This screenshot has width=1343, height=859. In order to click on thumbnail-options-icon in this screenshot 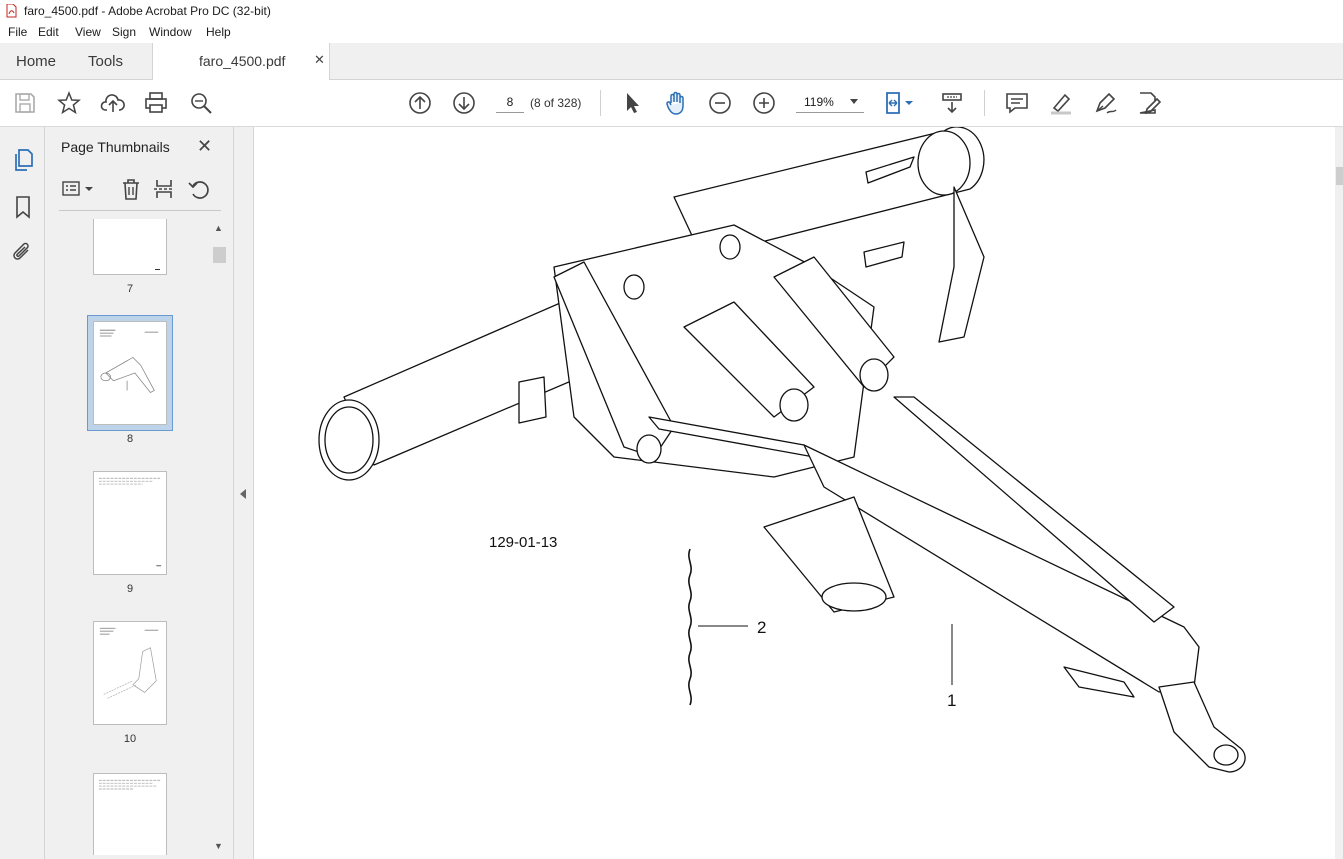, I will do `click(78, 189)`.